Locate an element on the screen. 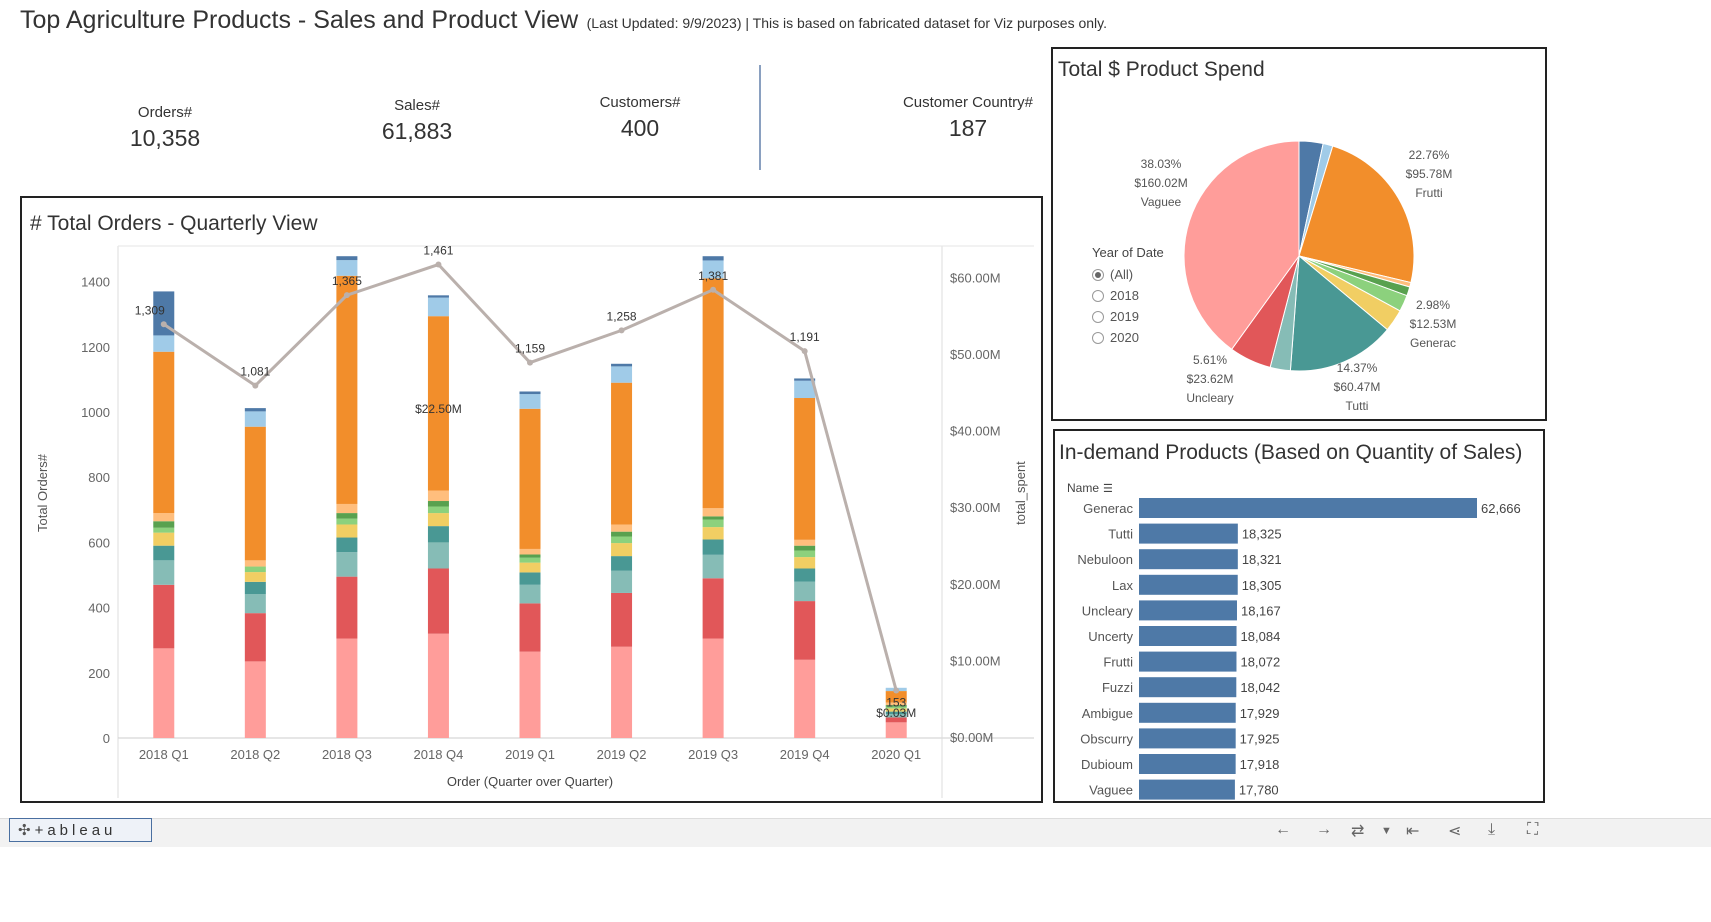 The width and height of the screenshot is (1711, 922). annotation-label: $0.03M is located at coordinates (896, 713).